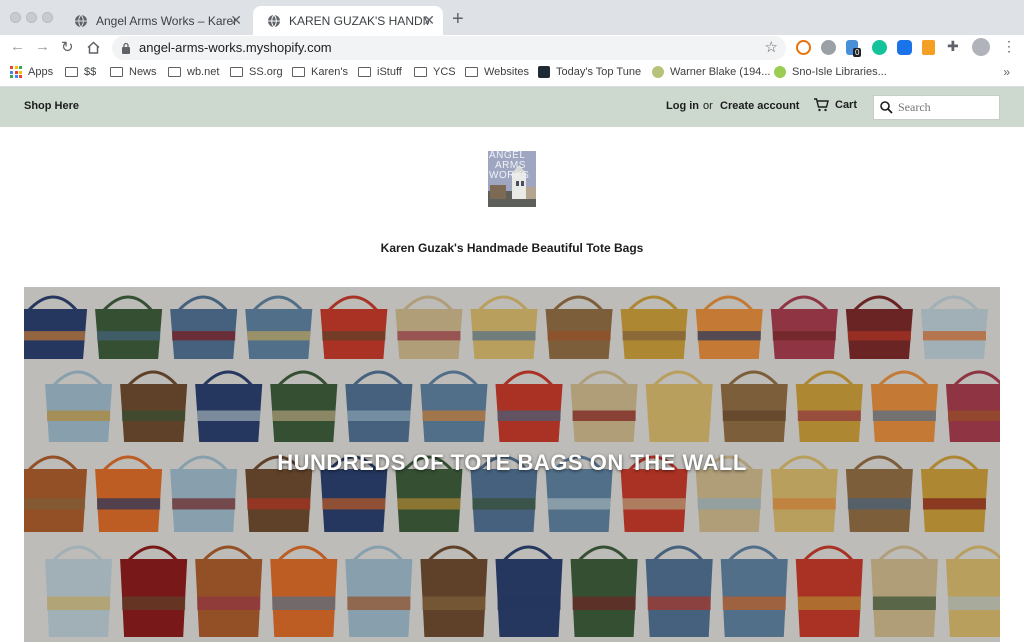  What do you see at coordinates (42, 46) in the screenshot?
I see `forward-arrow-icon: →` at bounding box center [42, 46].